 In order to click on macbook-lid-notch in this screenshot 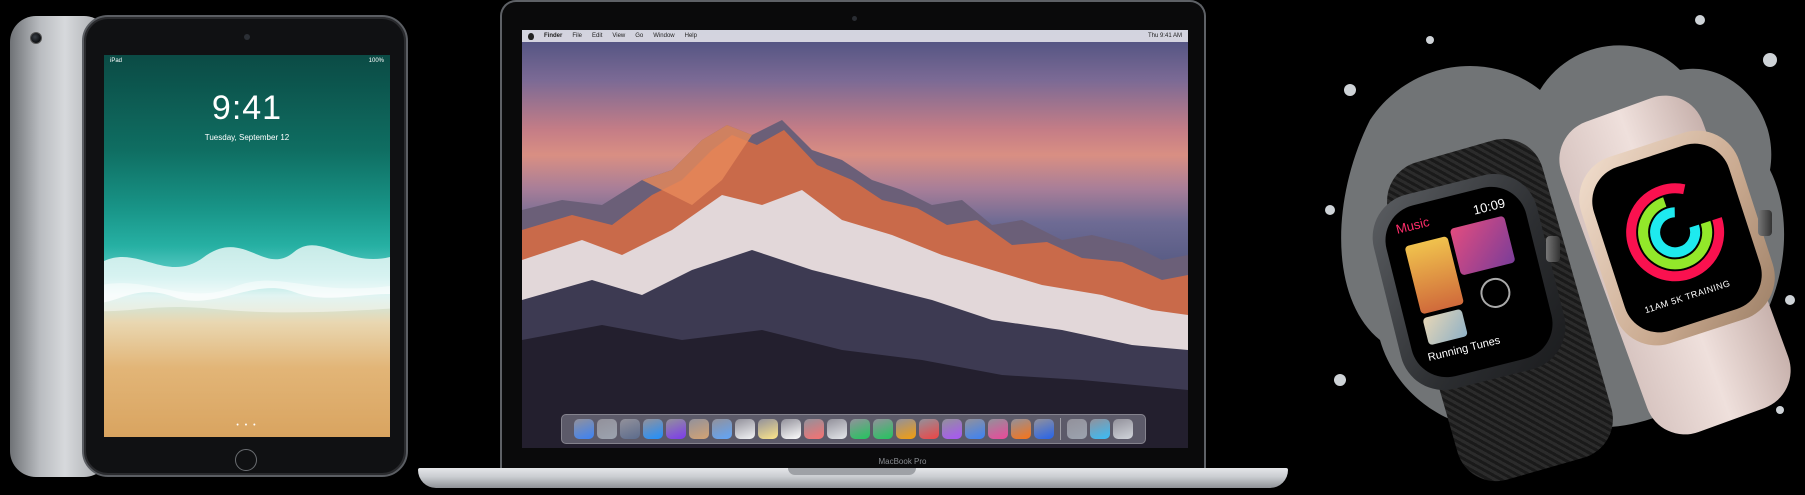, I will do `click(852, 471)`.